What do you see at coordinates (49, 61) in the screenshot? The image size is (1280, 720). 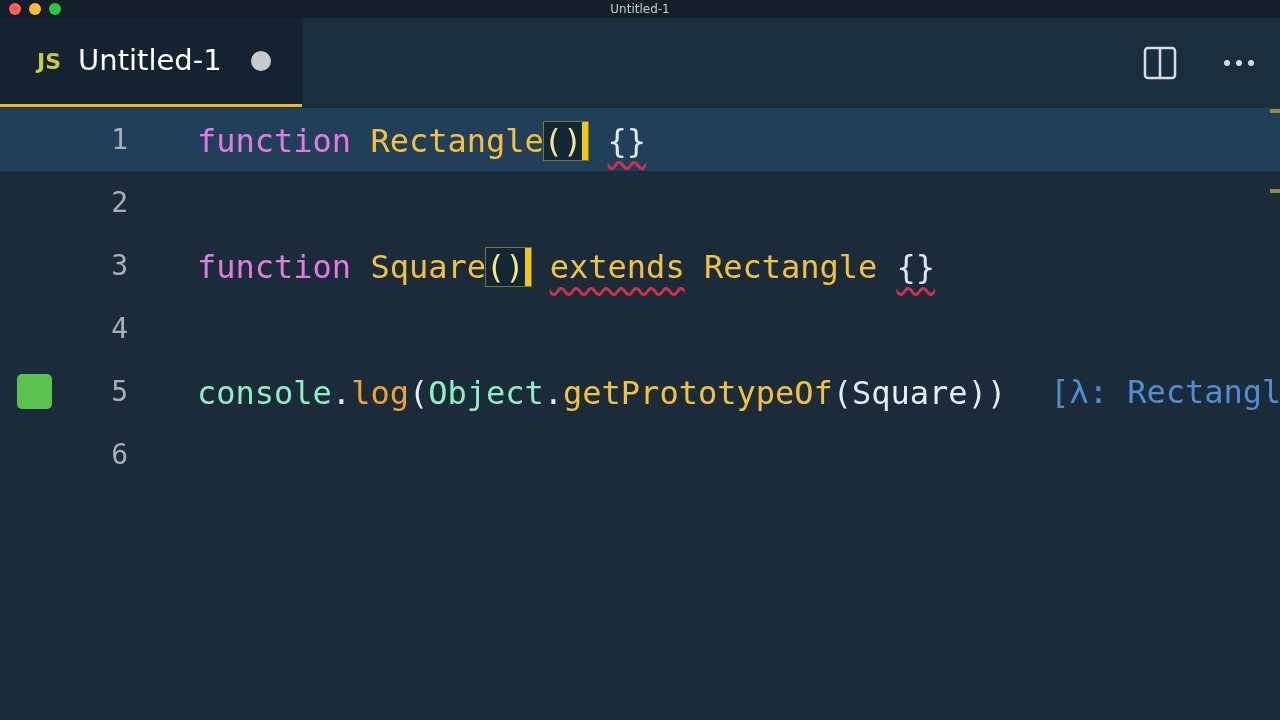 I see `javascript-file-icon: JS` at bounding box center [49, 61].